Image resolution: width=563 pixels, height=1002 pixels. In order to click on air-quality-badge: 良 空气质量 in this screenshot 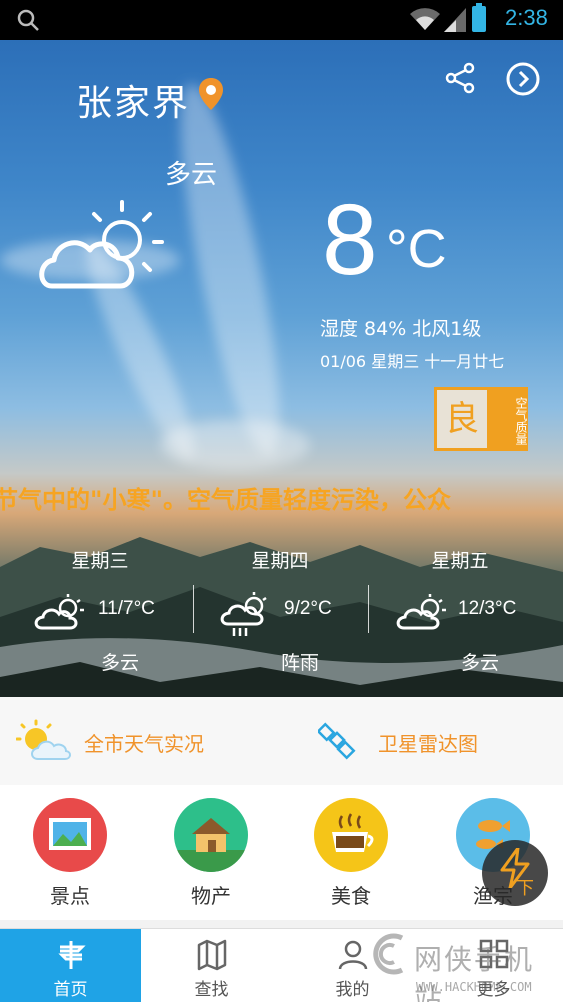, I will do `click(482, 419)`.